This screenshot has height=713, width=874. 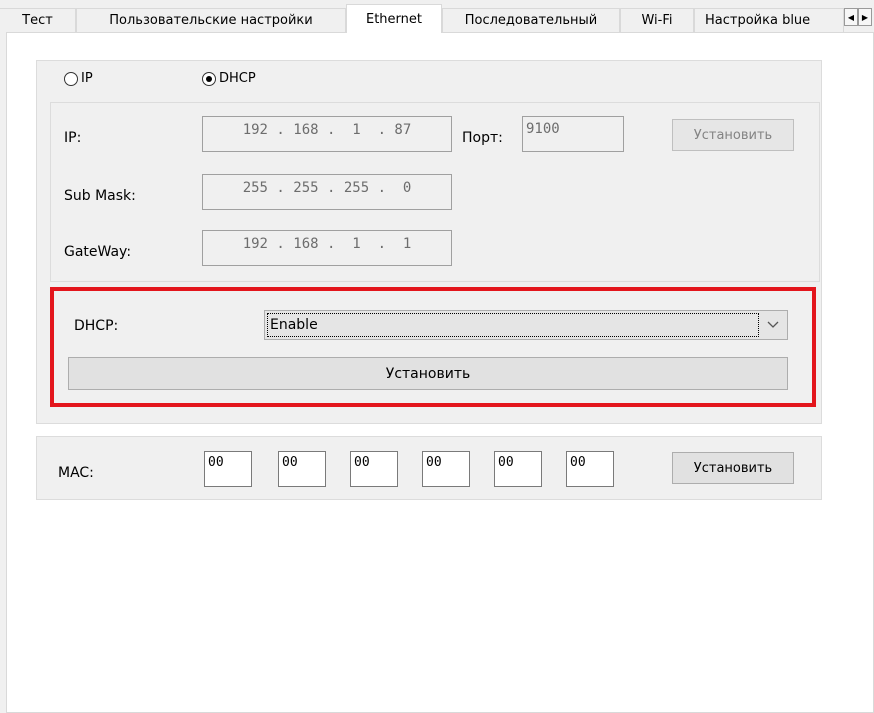 I want to click on mac-octet-5: 00, so click(x=518, y=469).